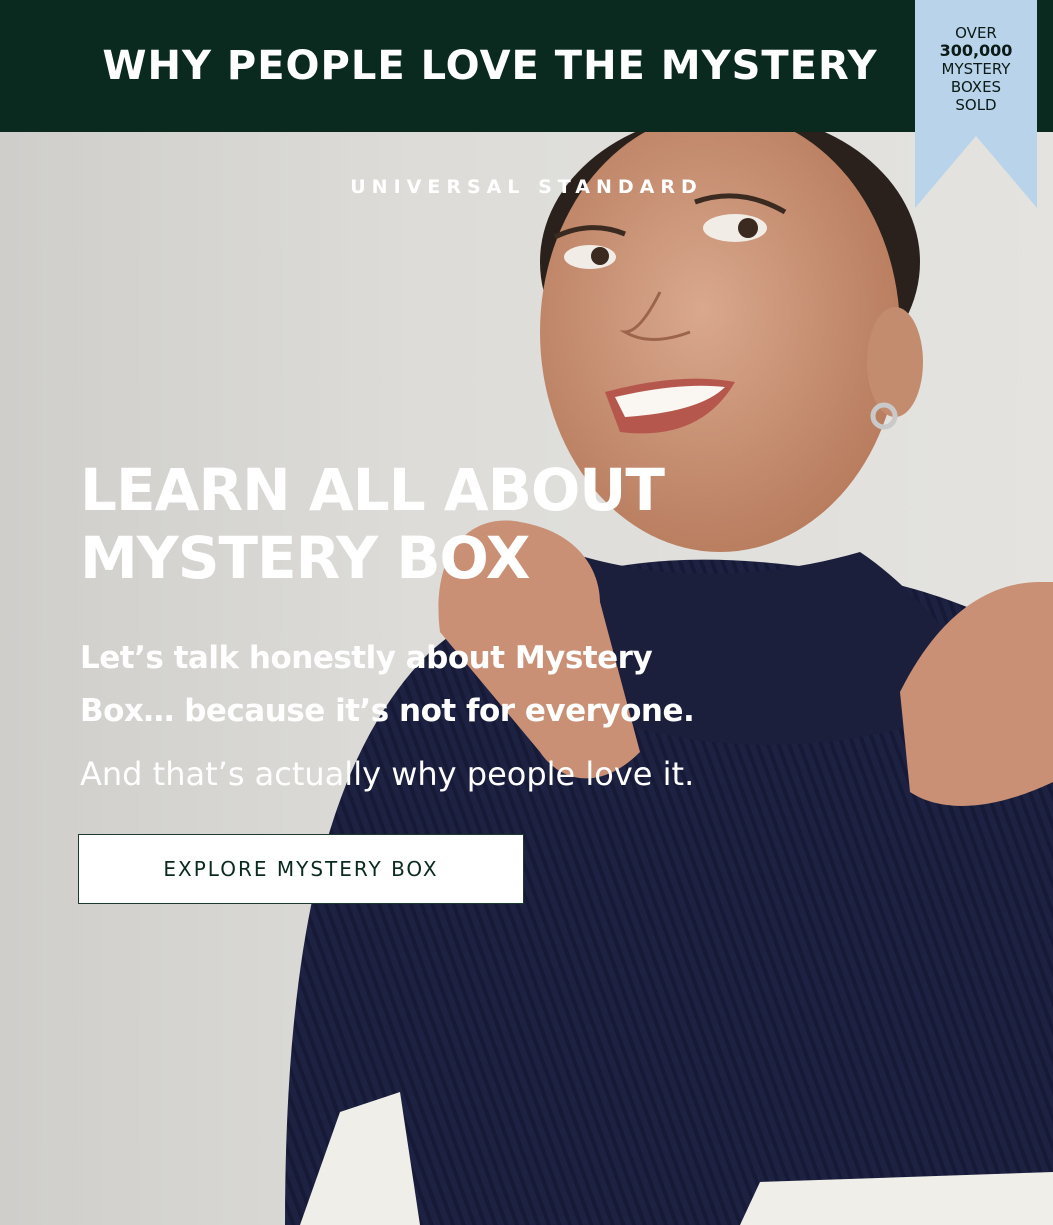  I want to click on hero-headline: LEARN ALL ABOUT MYSTERY BOX, so click(430, 524).